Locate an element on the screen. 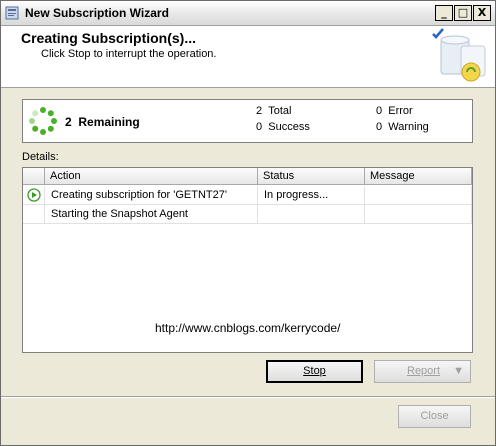 Image resolution: width=496 pixels, height=446 pixels. maximize-button: □ is located at coordinates (463, 13).